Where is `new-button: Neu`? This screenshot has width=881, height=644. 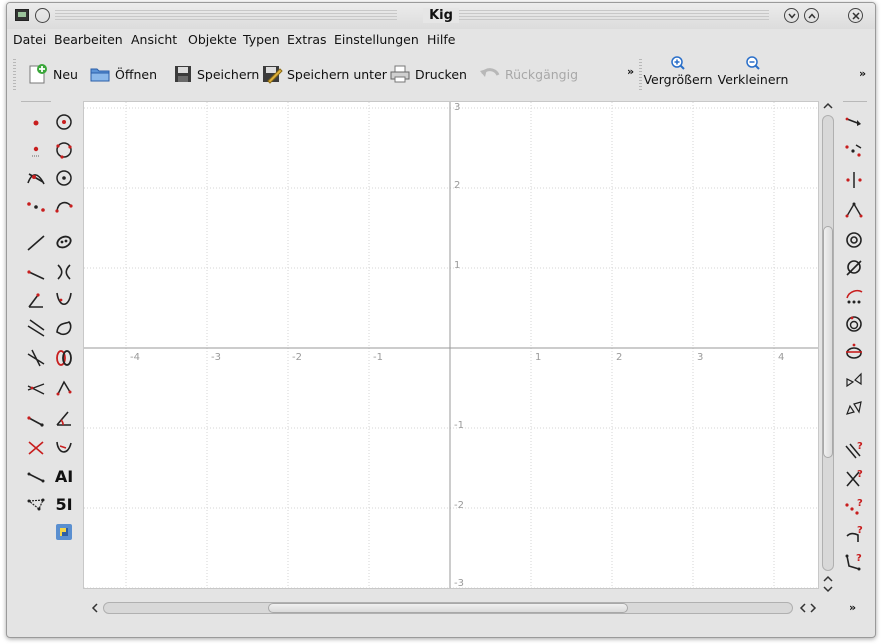 new-button: Neu is located at coordinates (52, 74).